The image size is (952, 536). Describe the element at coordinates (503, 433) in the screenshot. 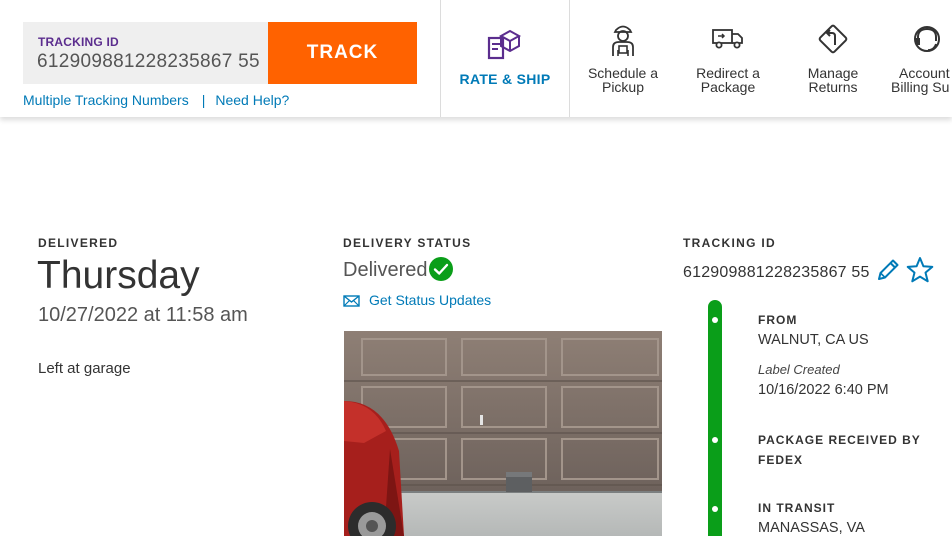

I see `proof-of-delivery-photo` at that location.